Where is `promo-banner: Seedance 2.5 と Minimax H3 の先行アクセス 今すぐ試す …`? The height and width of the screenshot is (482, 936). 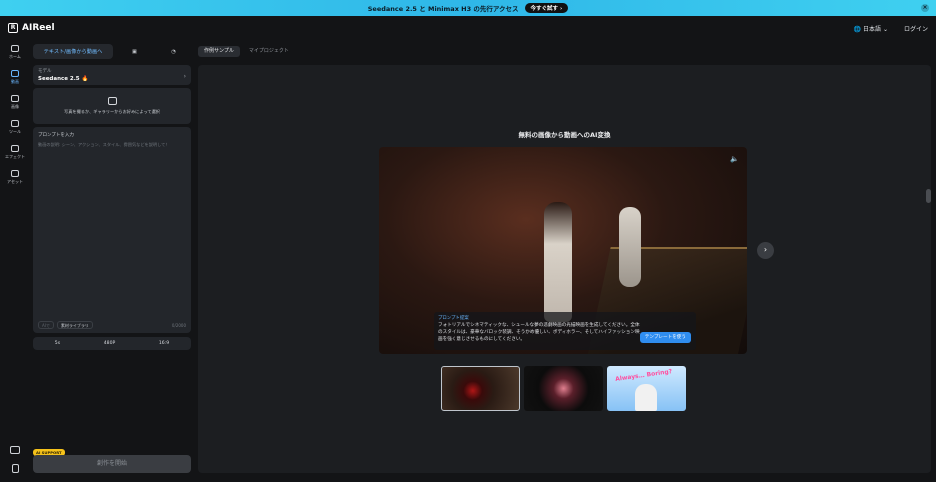
promo-banner: Seedance 2.5 と Minimax H3 の先行アクセス 今すぐ試す … is located at coordinates (468, 8).